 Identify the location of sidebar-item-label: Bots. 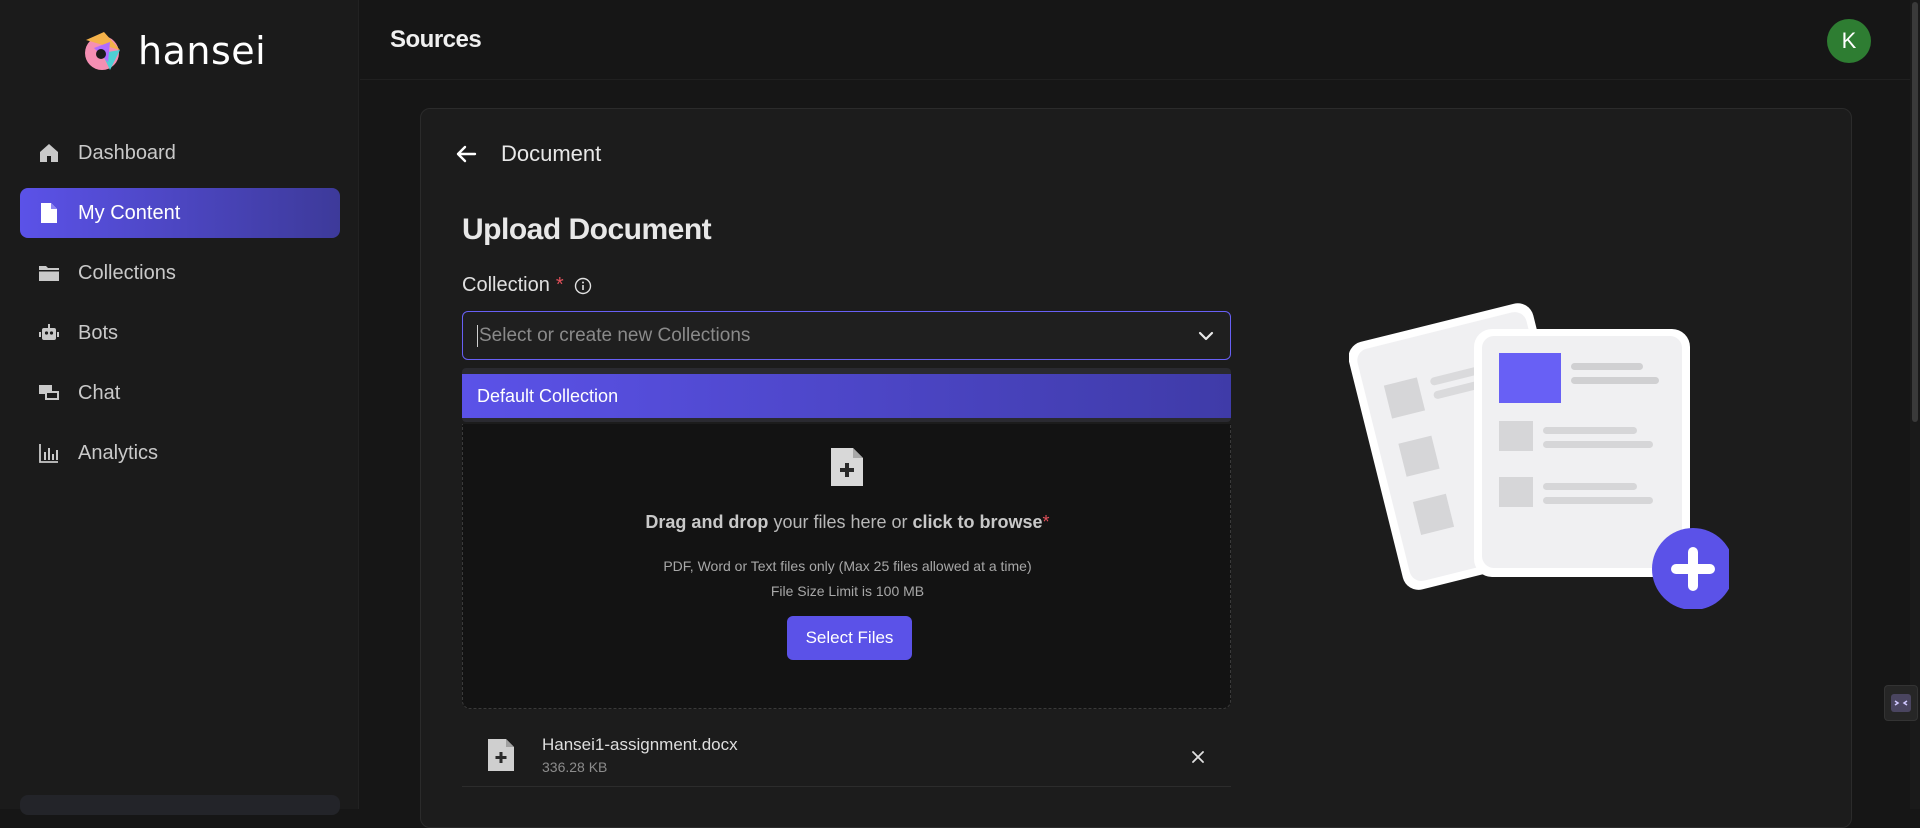
(98, 332).